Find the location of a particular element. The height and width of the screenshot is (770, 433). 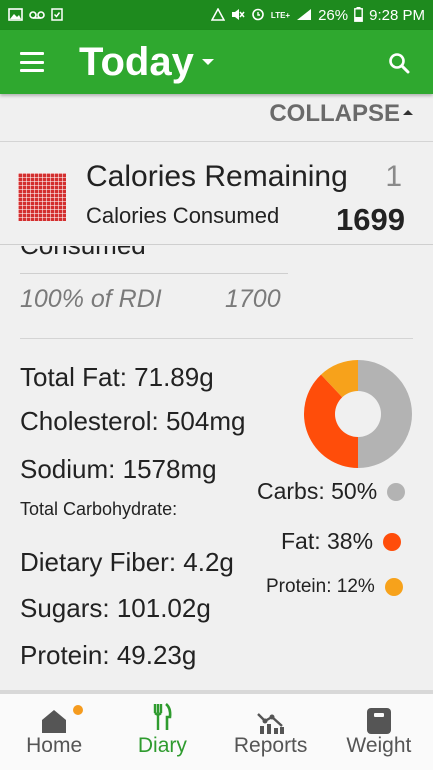

nav-home: Home is located at coordinates (54, 732).